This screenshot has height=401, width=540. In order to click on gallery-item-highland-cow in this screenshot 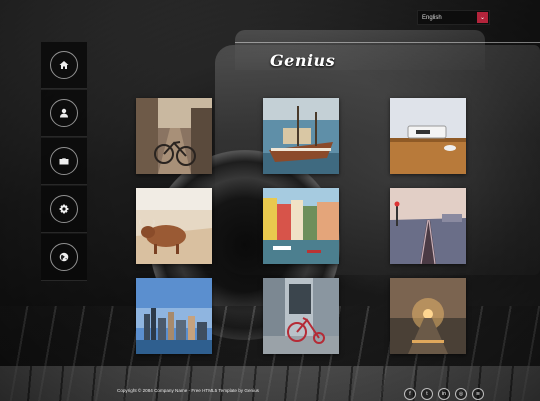, I will do `click(174, 226)`.